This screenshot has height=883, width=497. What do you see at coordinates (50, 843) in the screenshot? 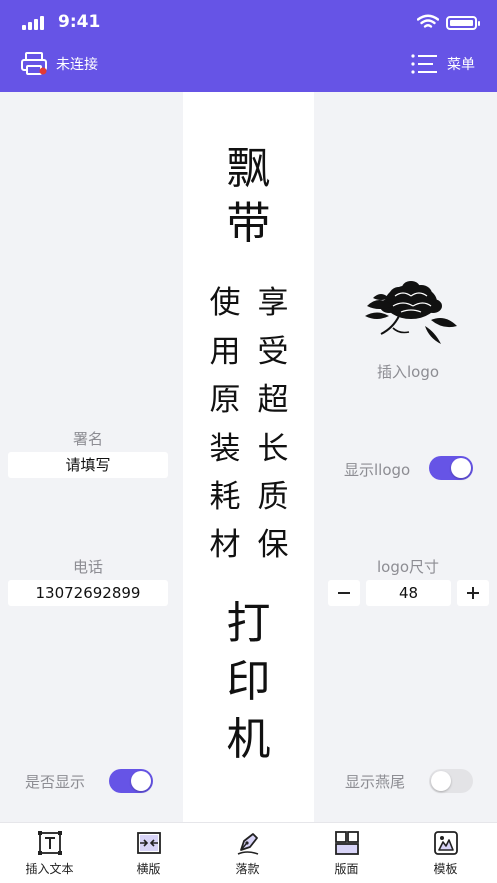
I see `insert-text-icon` at bounding box center [50, 843].